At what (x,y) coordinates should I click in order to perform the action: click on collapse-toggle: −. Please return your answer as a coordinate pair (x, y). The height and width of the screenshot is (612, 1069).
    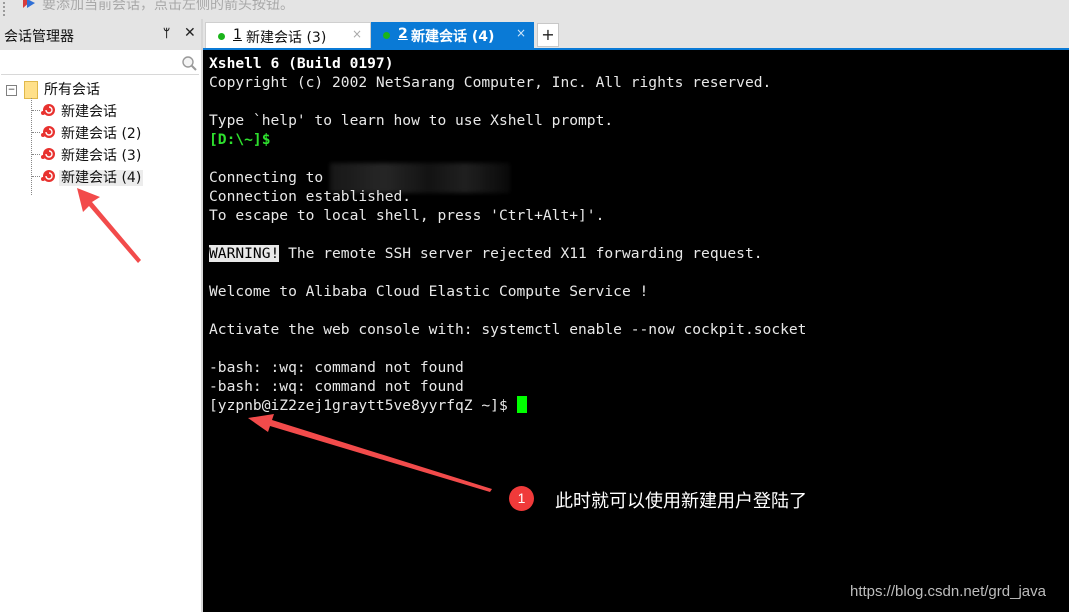
    Looking at the image, I should click on (11, 90).